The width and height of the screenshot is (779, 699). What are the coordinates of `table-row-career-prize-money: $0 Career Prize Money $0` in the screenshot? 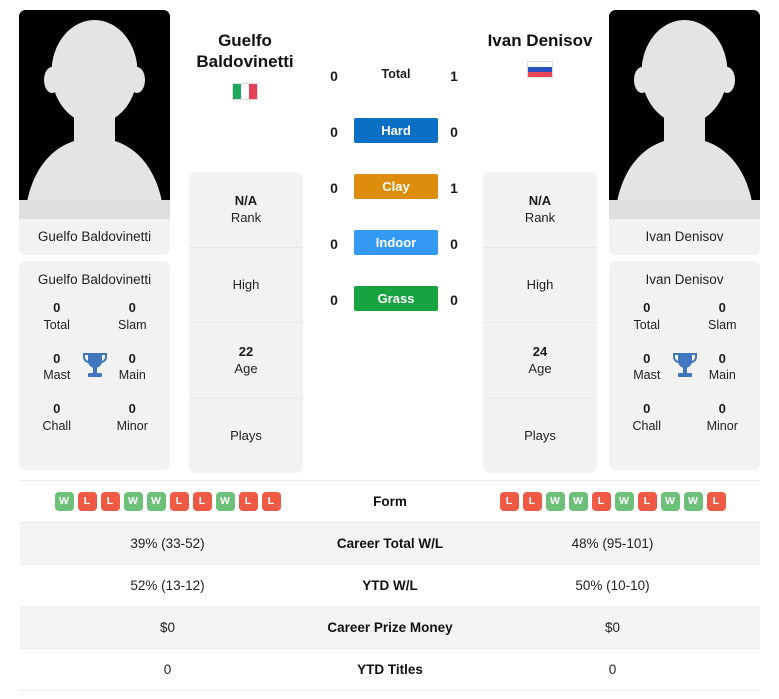 It's located at (390, 628).